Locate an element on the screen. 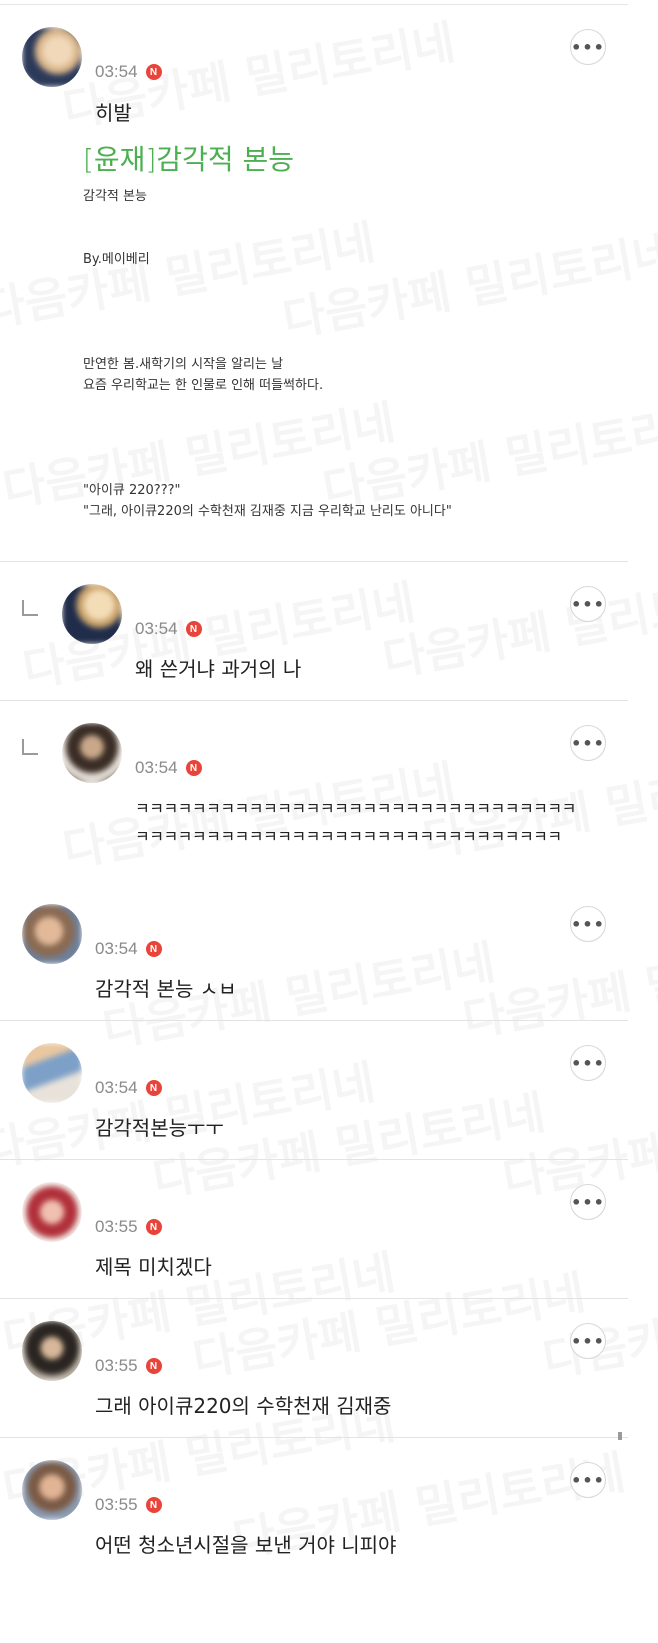 The width and height of the screenshot is (658, 1643). post-subtitle: 감각적 본능 is located at coordinates (115, 196).